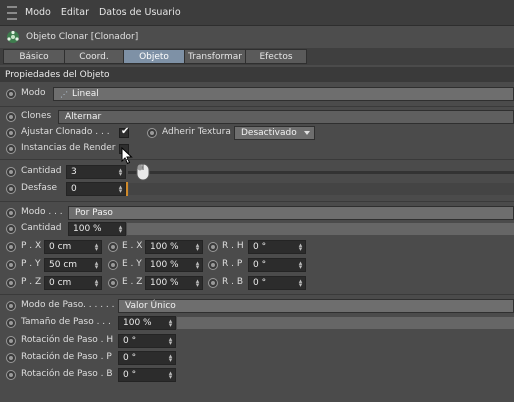  I want to click on clones-dropdown: Alternar, so click(286, 117).